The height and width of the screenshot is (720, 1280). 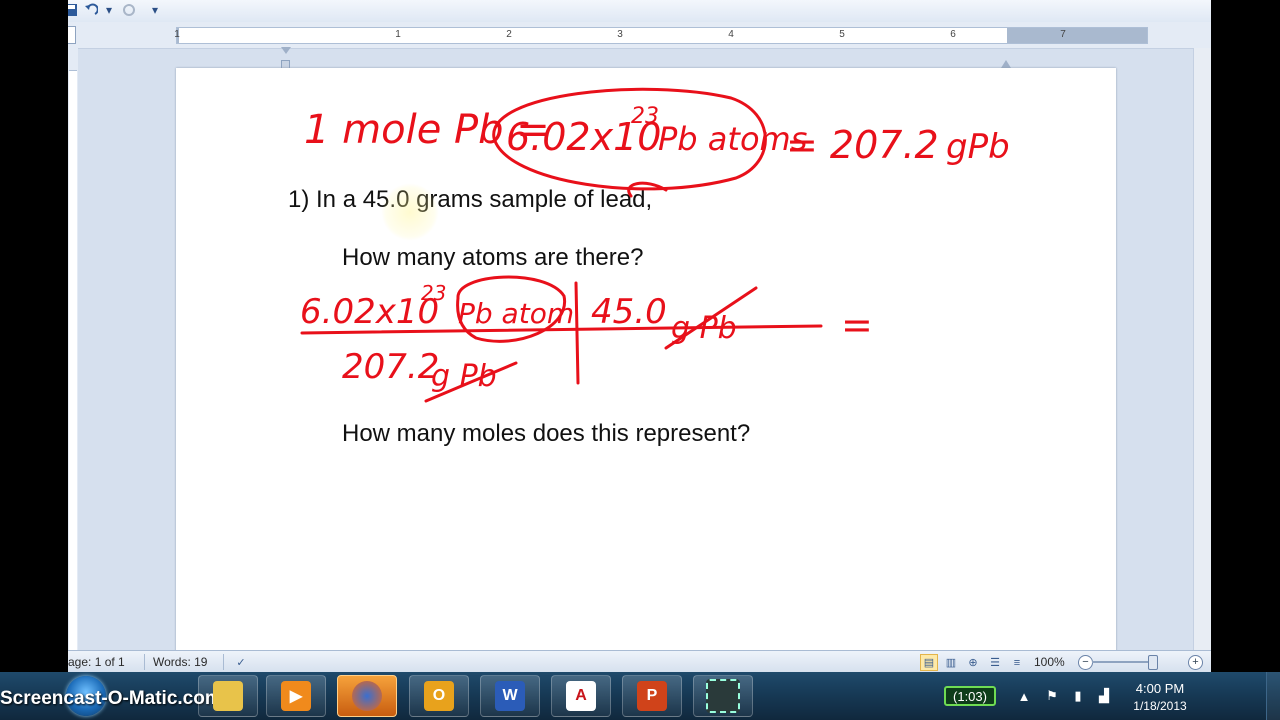 What do you see at coordinates (953, 34) in the screenshot?
I see `ruler-number: 6` at bounding box center [953, 34].